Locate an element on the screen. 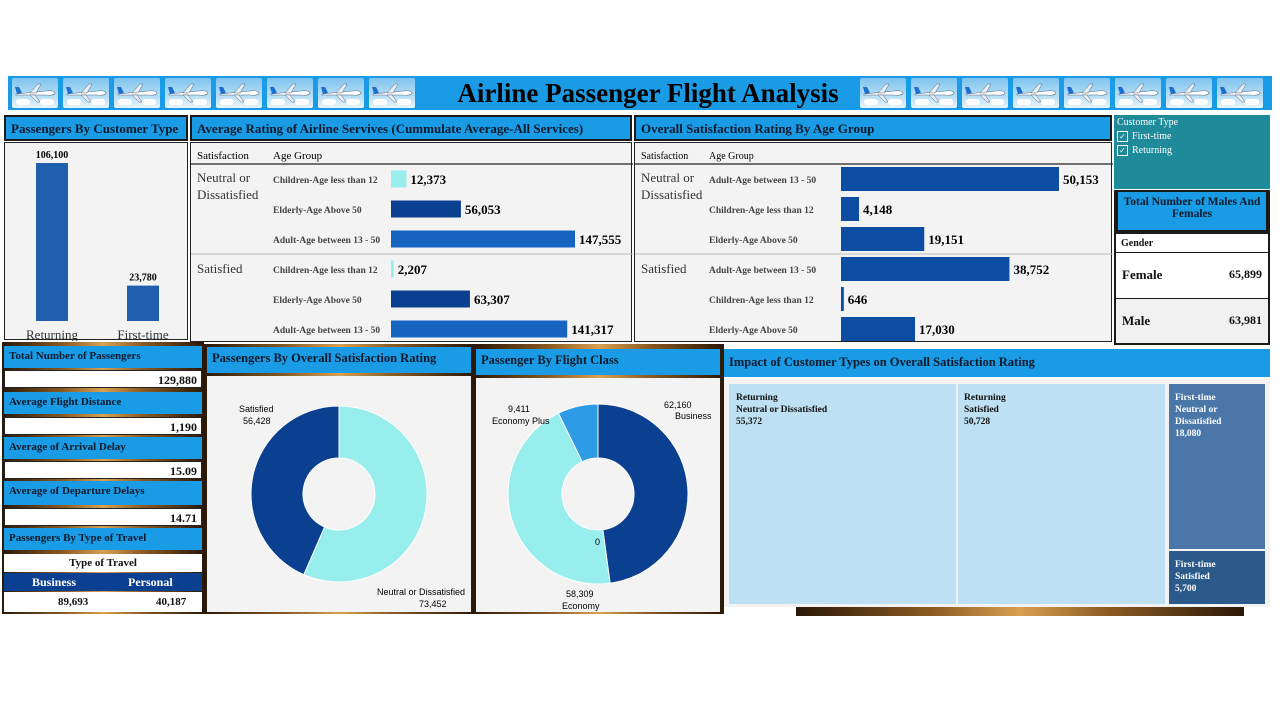 The height and width of the screenshot is (720, 1280). customer-type-filter: Customer Type ✓ First-time ✓ Returning is located at coordinates (1192, 152).